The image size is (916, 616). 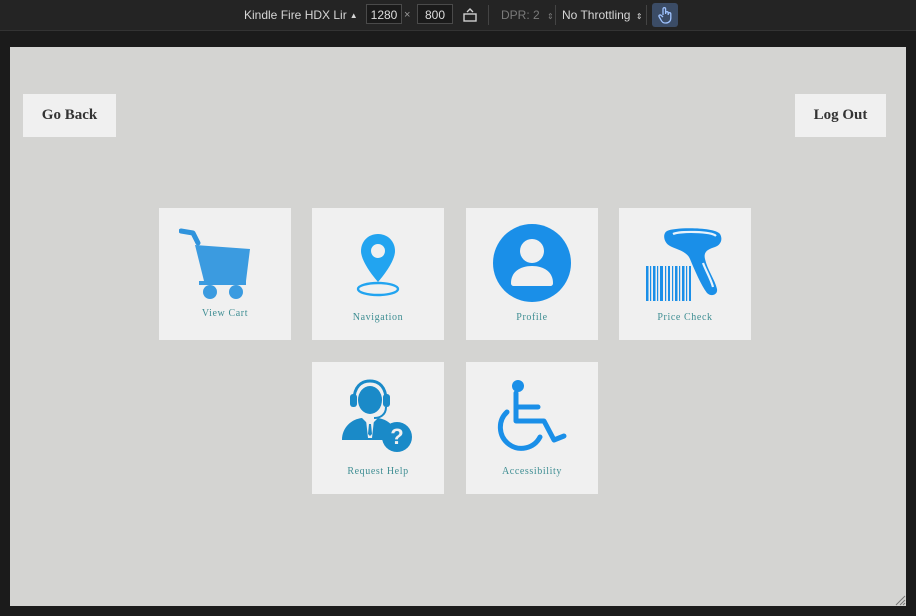 I want to click on navigation-label: Navigation, so click(x=378, y=317).